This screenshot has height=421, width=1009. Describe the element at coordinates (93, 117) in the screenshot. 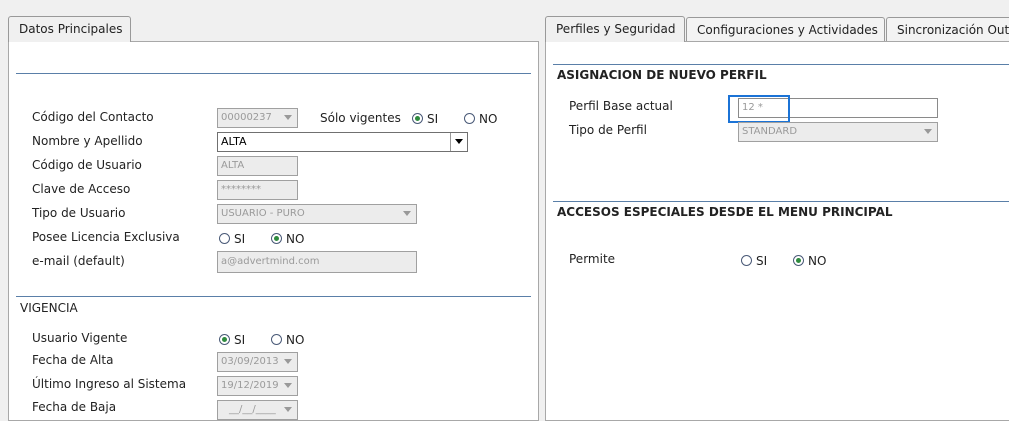

I see `codigo-contacto-label: Código del Contacto` at that location.